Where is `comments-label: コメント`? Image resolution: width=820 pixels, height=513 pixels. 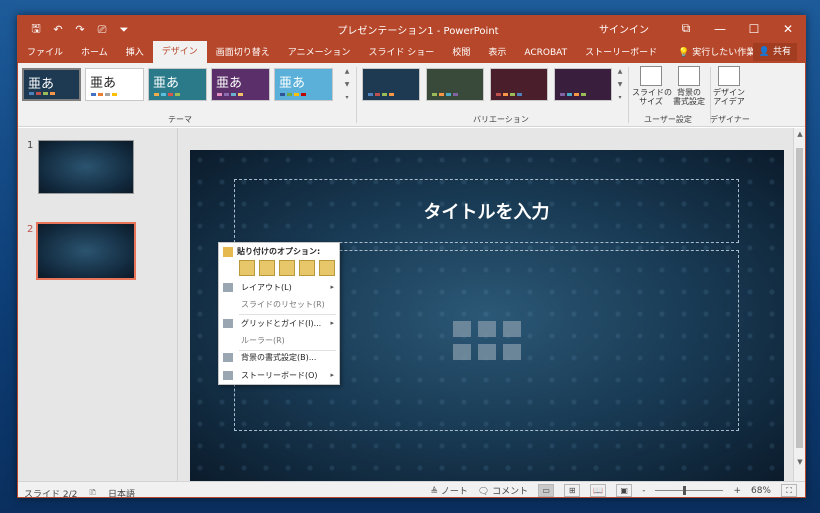
comments-label: コメント is located at coordinates (510, 492).